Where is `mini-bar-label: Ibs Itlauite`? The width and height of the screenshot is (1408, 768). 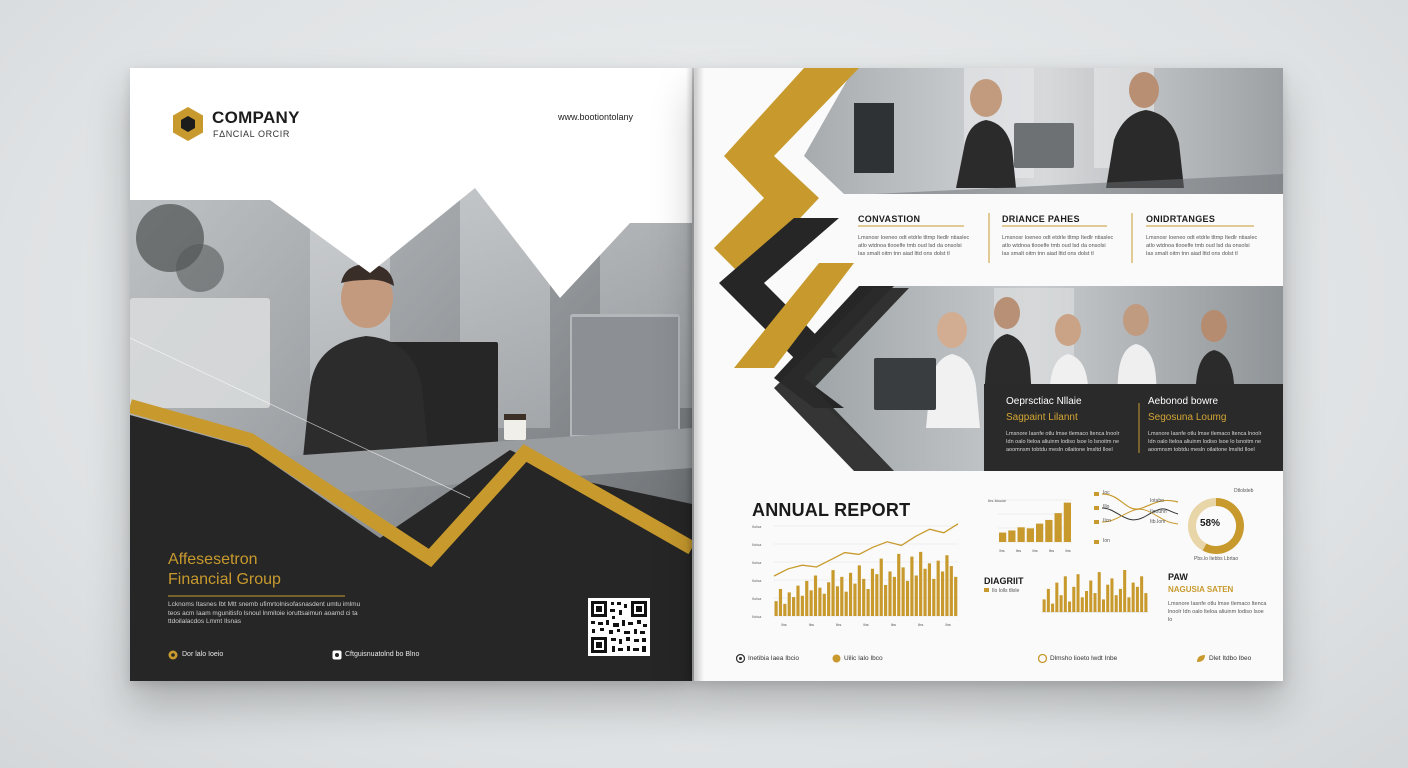
mini-bar-label: Ibs Itlauite is located at coordinates (997, 500).